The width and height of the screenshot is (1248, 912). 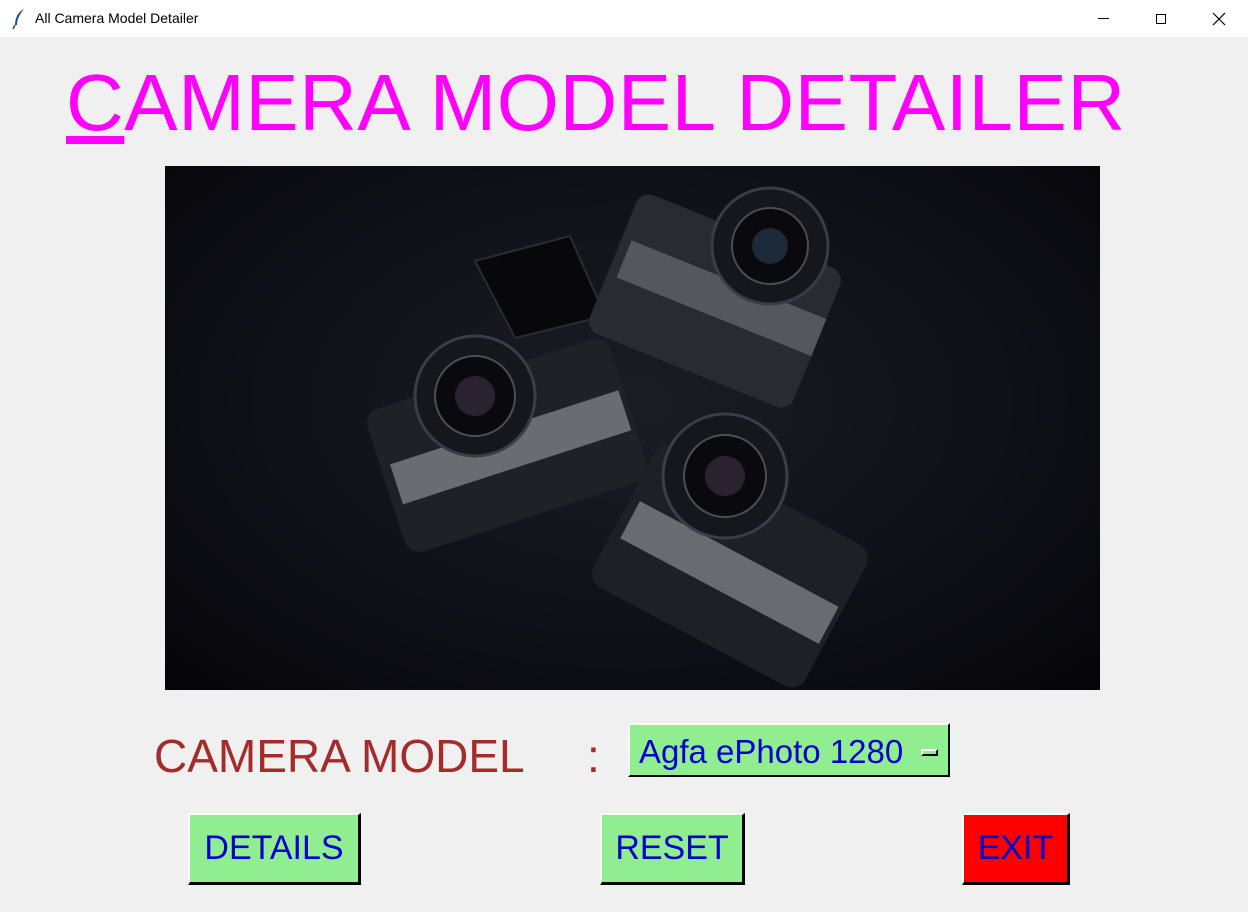 I want to click on camera-left, so click(x=507, y=443).